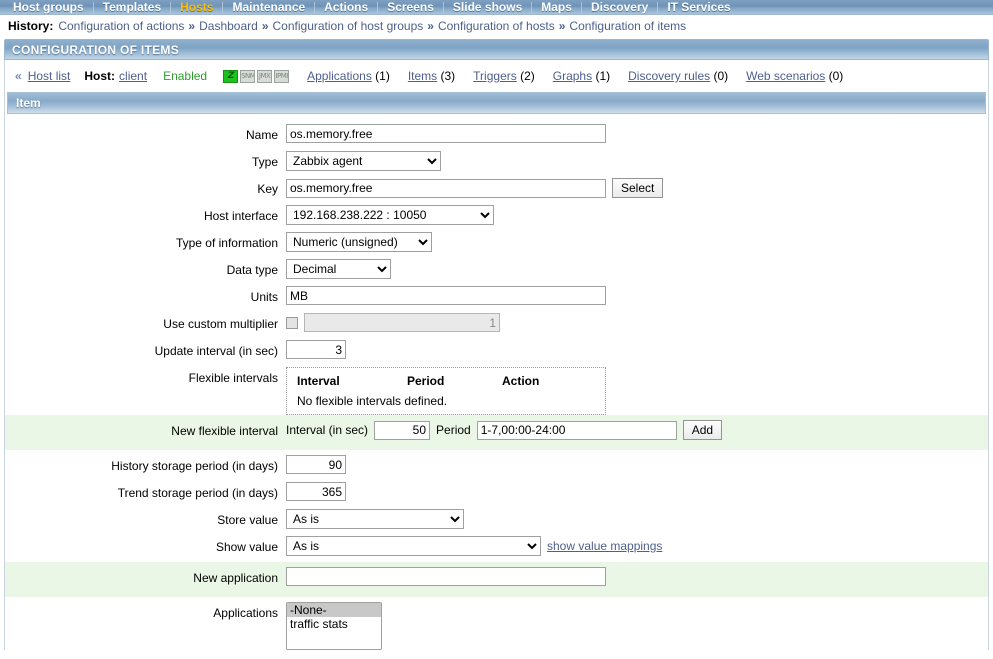  I want to click on new-application-input, so click(446, 576).